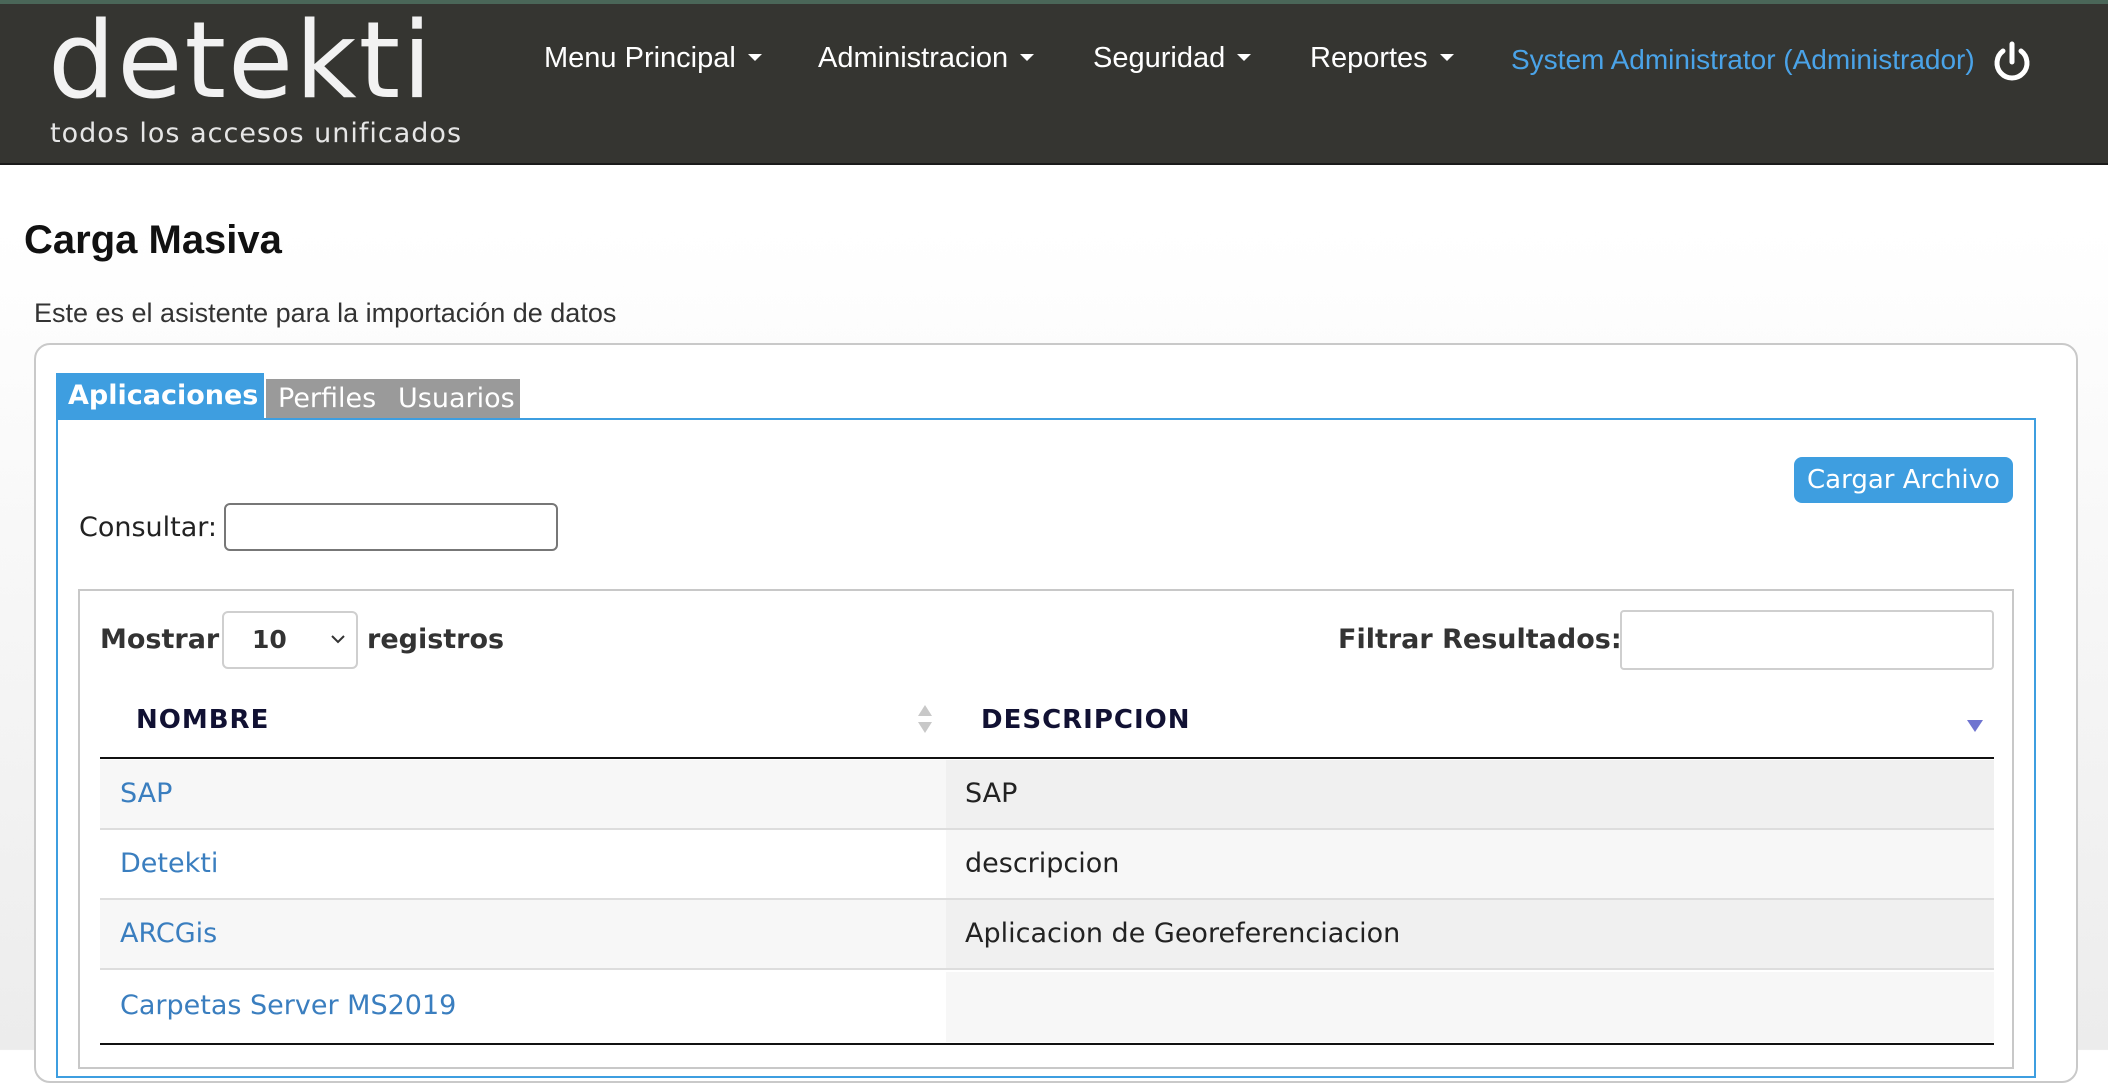 Image resolution: width=2108 pixels, height=1083 pixels. I want to click on consult-label: Consultar:, so click(148, 527).